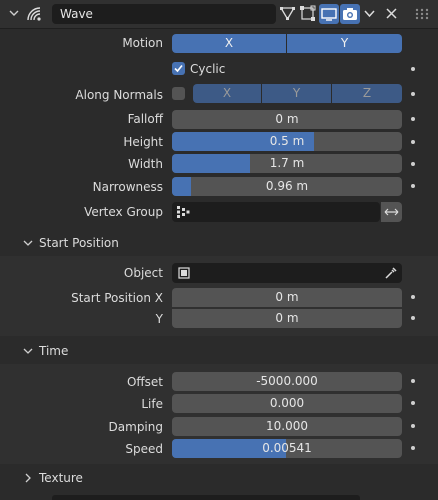  What do you see at coordinates (344, 43) in the screenshot?
I see `motion-y-toggle: Y` at bounding box center [344, 43].